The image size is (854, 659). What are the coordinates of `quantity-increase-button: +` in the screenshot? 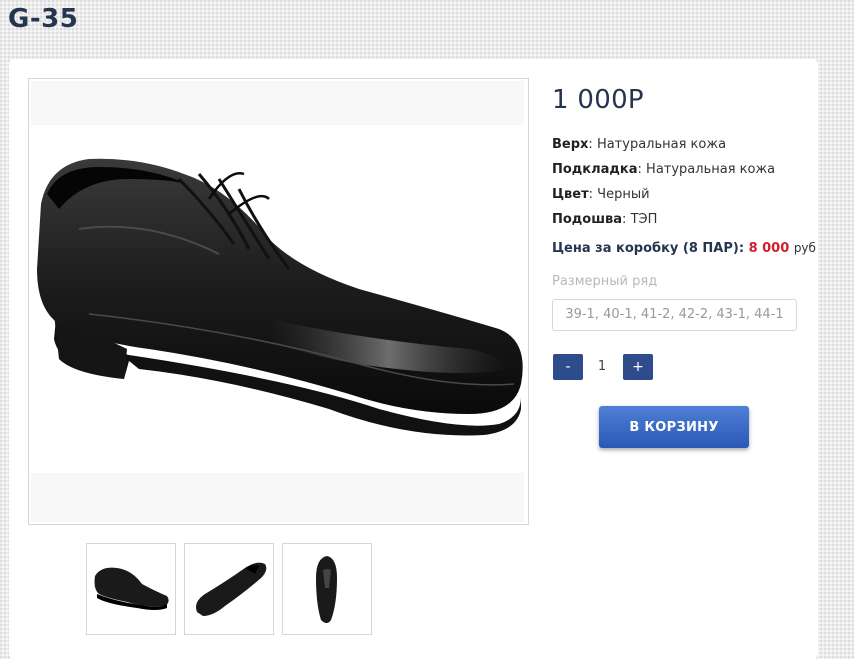 It's located at (638, 367).